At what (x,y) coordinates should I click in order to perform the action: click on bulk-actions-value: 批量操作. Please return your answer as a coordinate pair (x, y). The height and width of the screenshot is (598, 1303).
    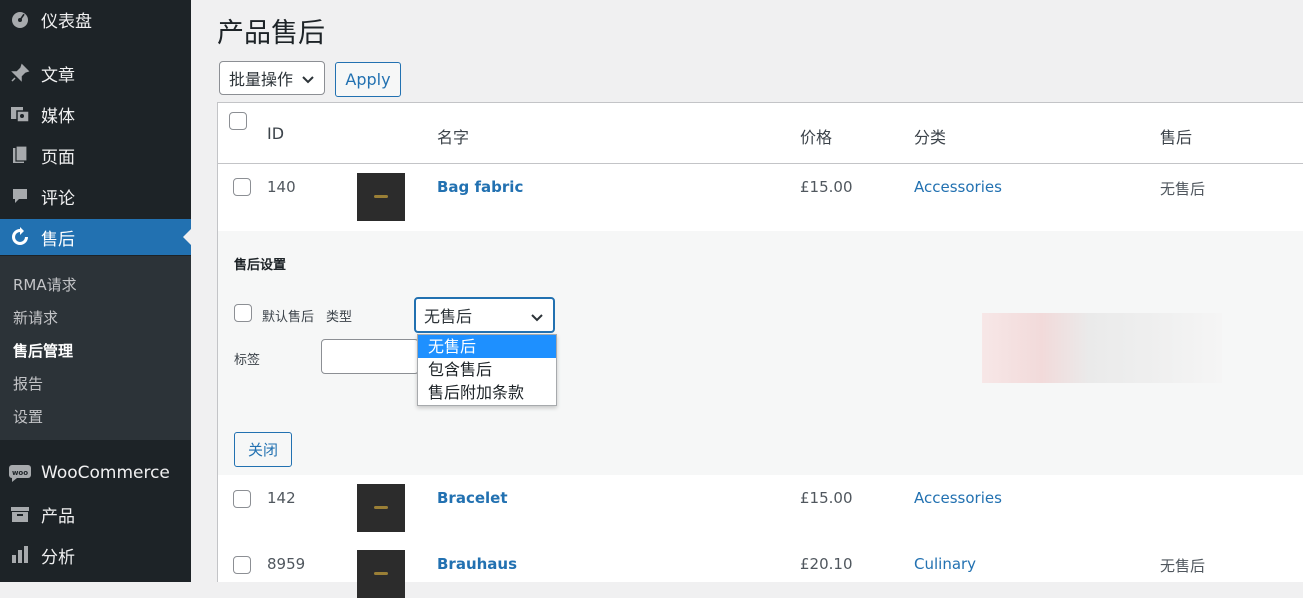
    Looking at the image, I should click on (261, 79).